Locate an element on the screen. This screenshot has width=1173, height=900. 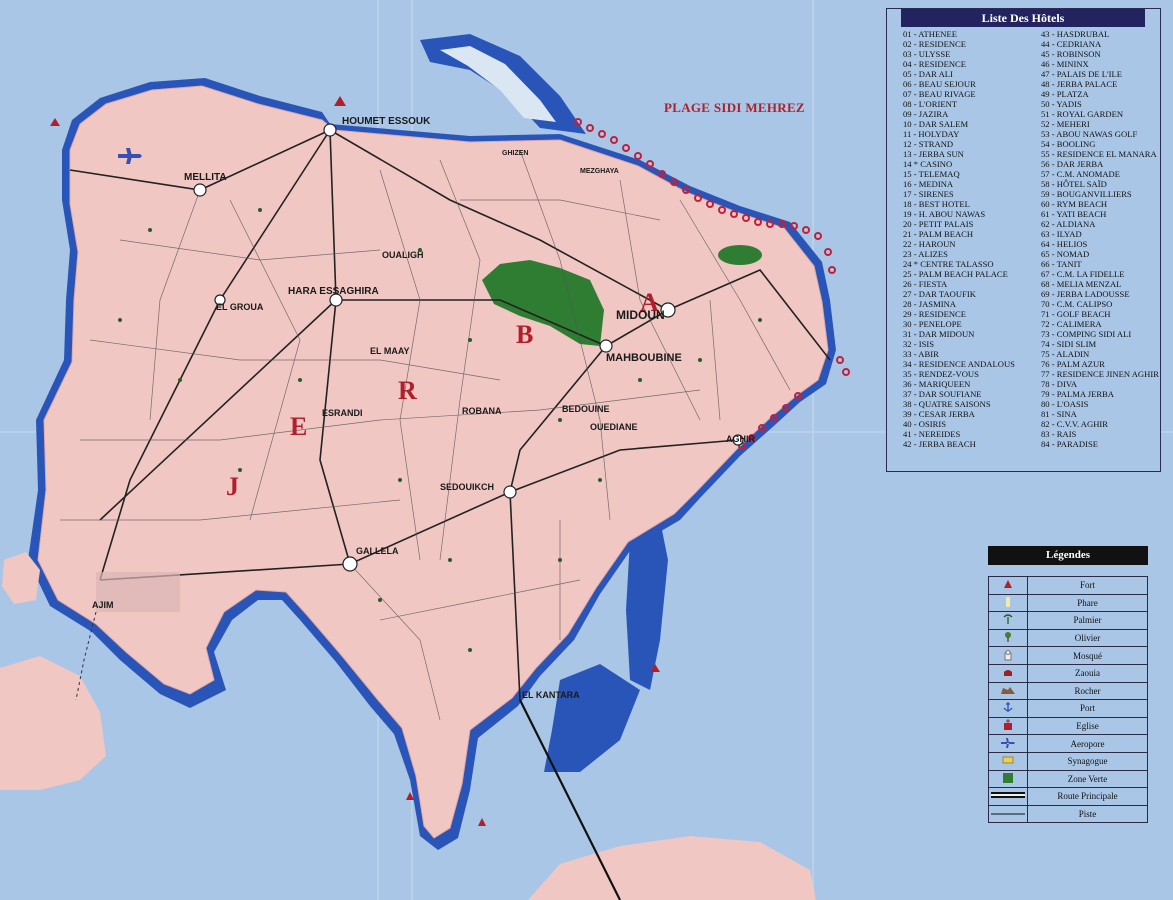
hotel-list-item: 34 - RESIDENCE ANDALOUS is located at coordinates (959, 364).